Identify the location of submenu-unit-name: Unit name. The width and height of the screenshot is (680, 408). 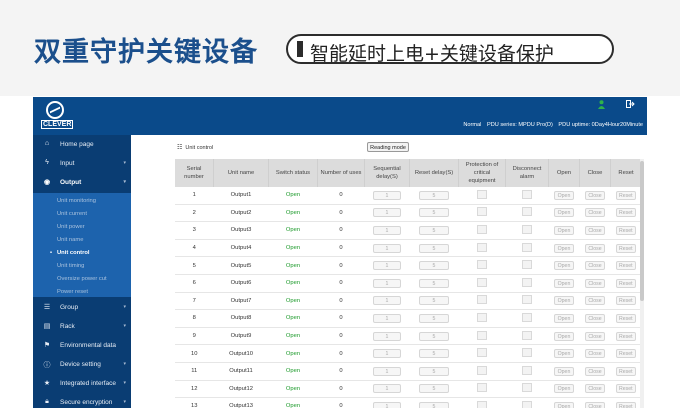
(70, 240).